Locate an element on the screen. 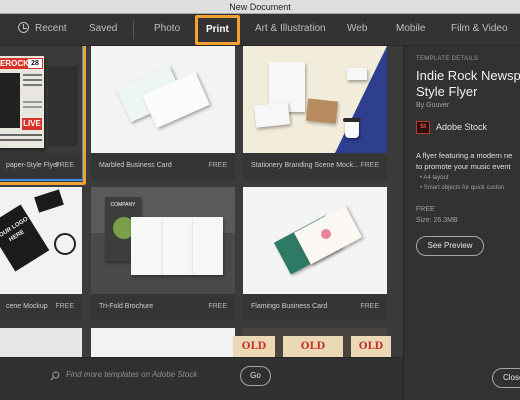 This screenshot has height=400, width=520. adobe-stock-icon: St is located at coordinates (423, 127).